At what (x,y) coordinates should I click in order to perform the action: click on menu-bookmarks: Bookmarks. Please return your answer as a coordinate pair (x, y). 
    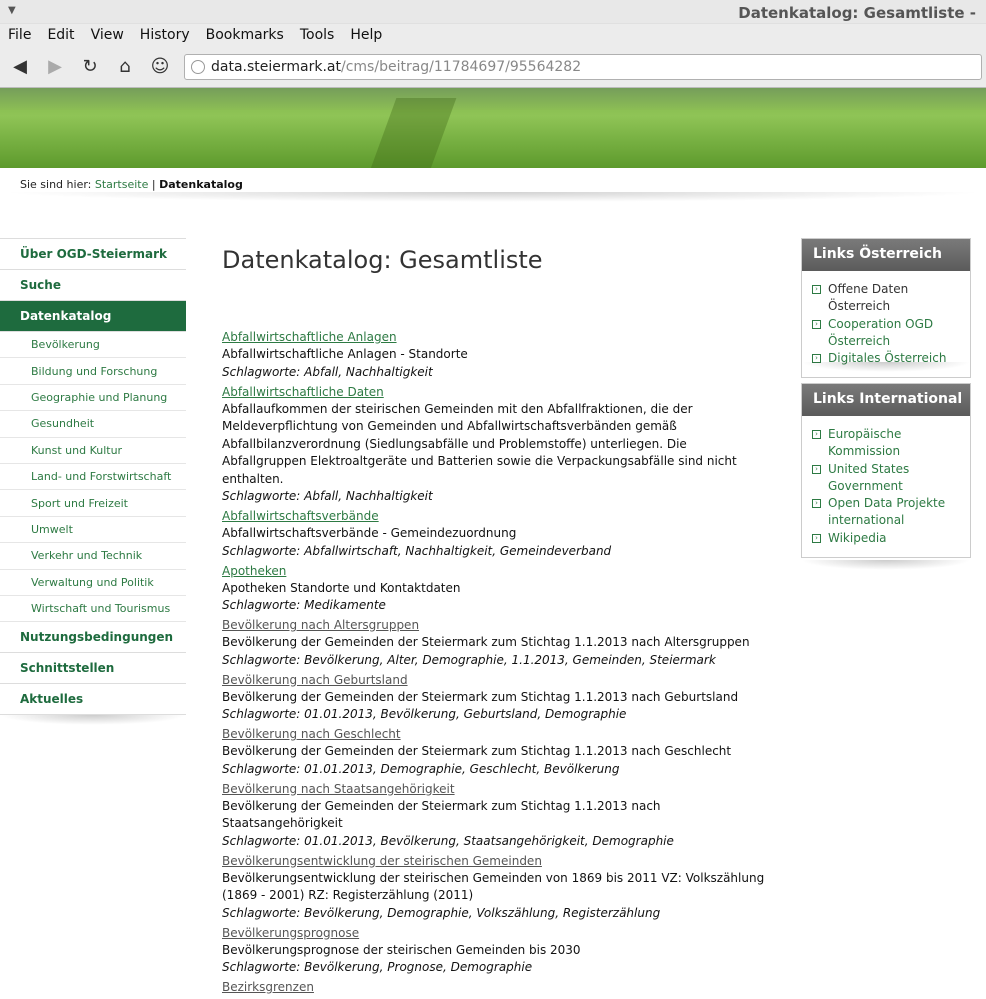
    Looking at the image, I should click on (245, 35).